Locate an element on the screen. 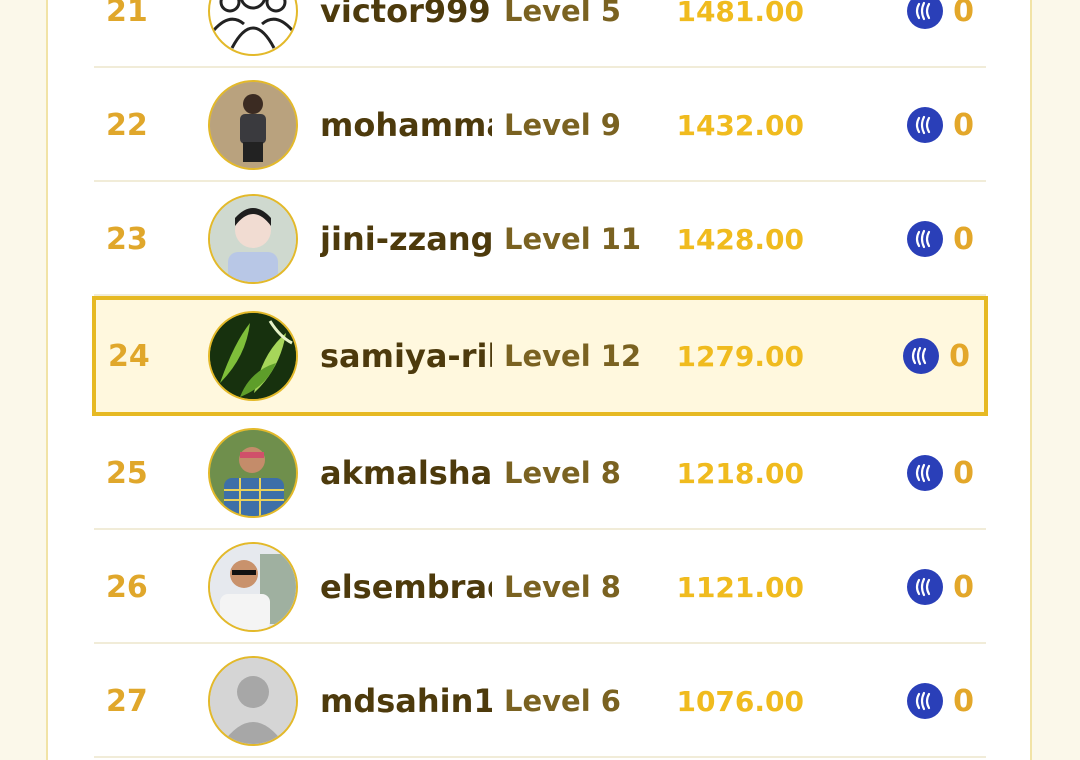 The width and height of the screenshot is (1080, 760). username: jini-zzang is located at coordinates (406, 239).